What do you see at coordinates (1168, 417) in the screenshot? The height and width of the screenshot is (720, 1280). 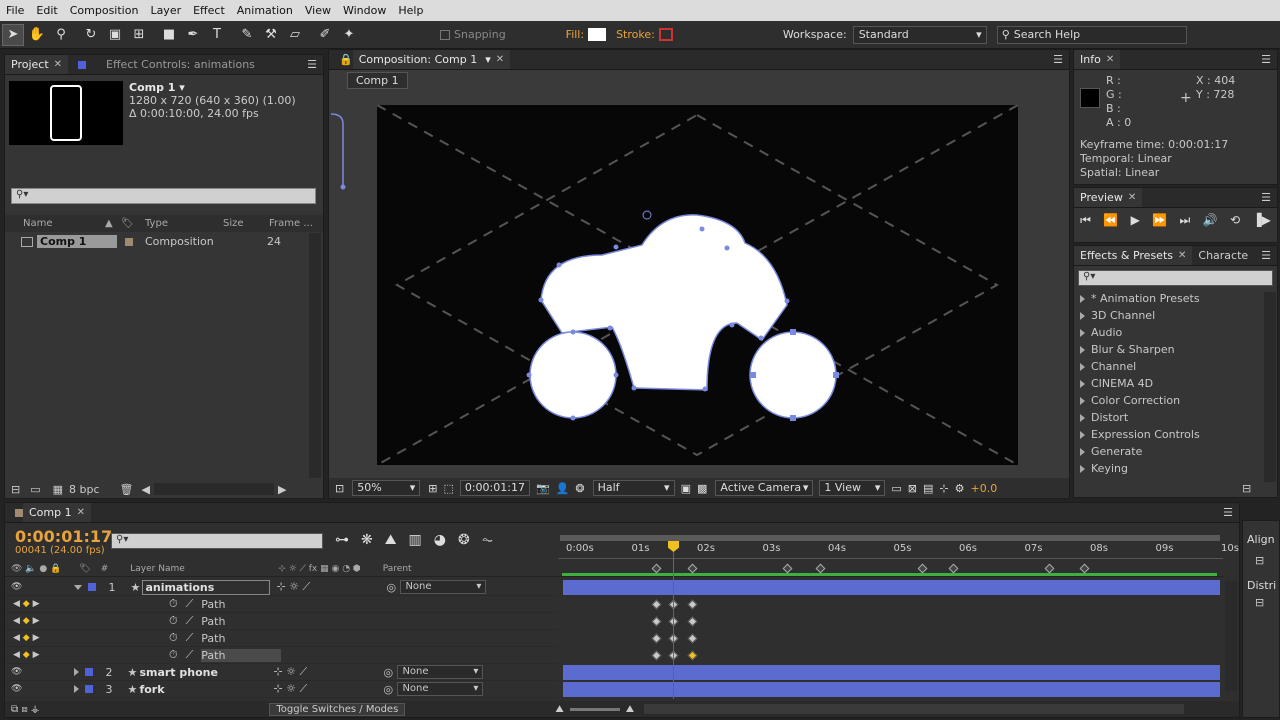 I see `effects-category-item: Distort` at bounding box center [1168, 417].